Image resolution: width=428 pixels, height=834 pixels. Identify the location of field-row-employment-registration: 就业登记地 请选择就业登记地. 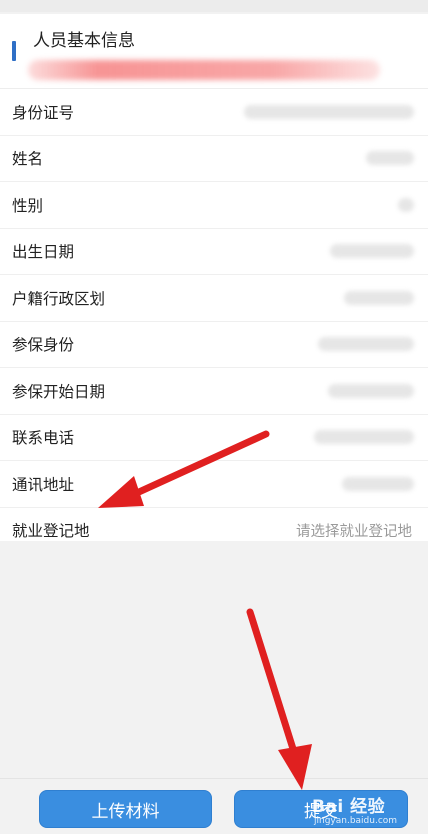
(214, 531).